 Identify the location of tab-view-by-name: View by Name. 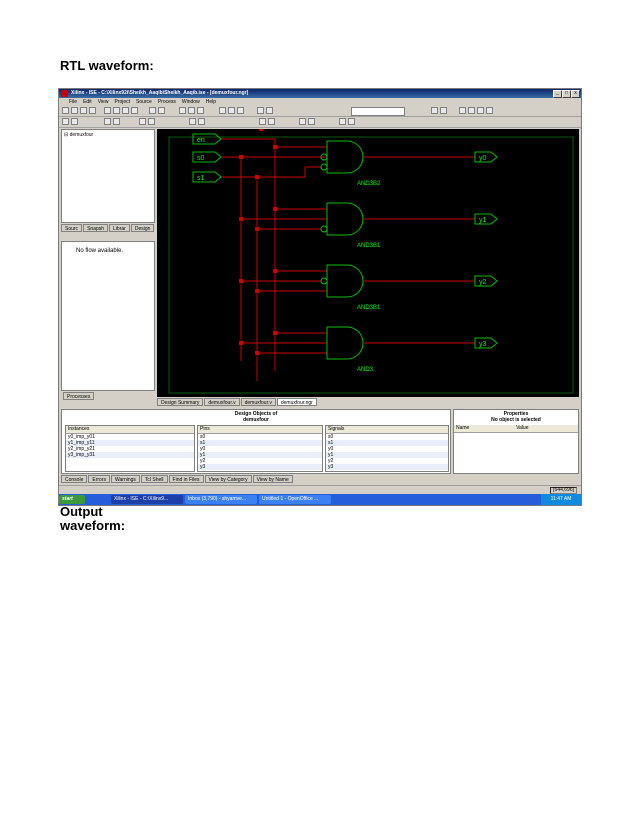
(272, 479).